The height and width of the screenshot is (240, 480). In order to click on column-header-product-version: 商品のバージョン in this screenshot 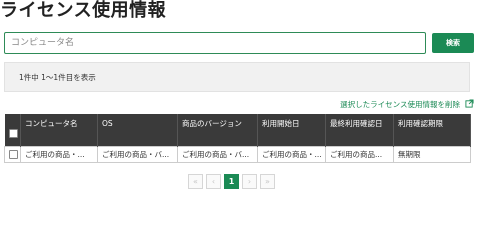, I will do `click(217, 130)`.